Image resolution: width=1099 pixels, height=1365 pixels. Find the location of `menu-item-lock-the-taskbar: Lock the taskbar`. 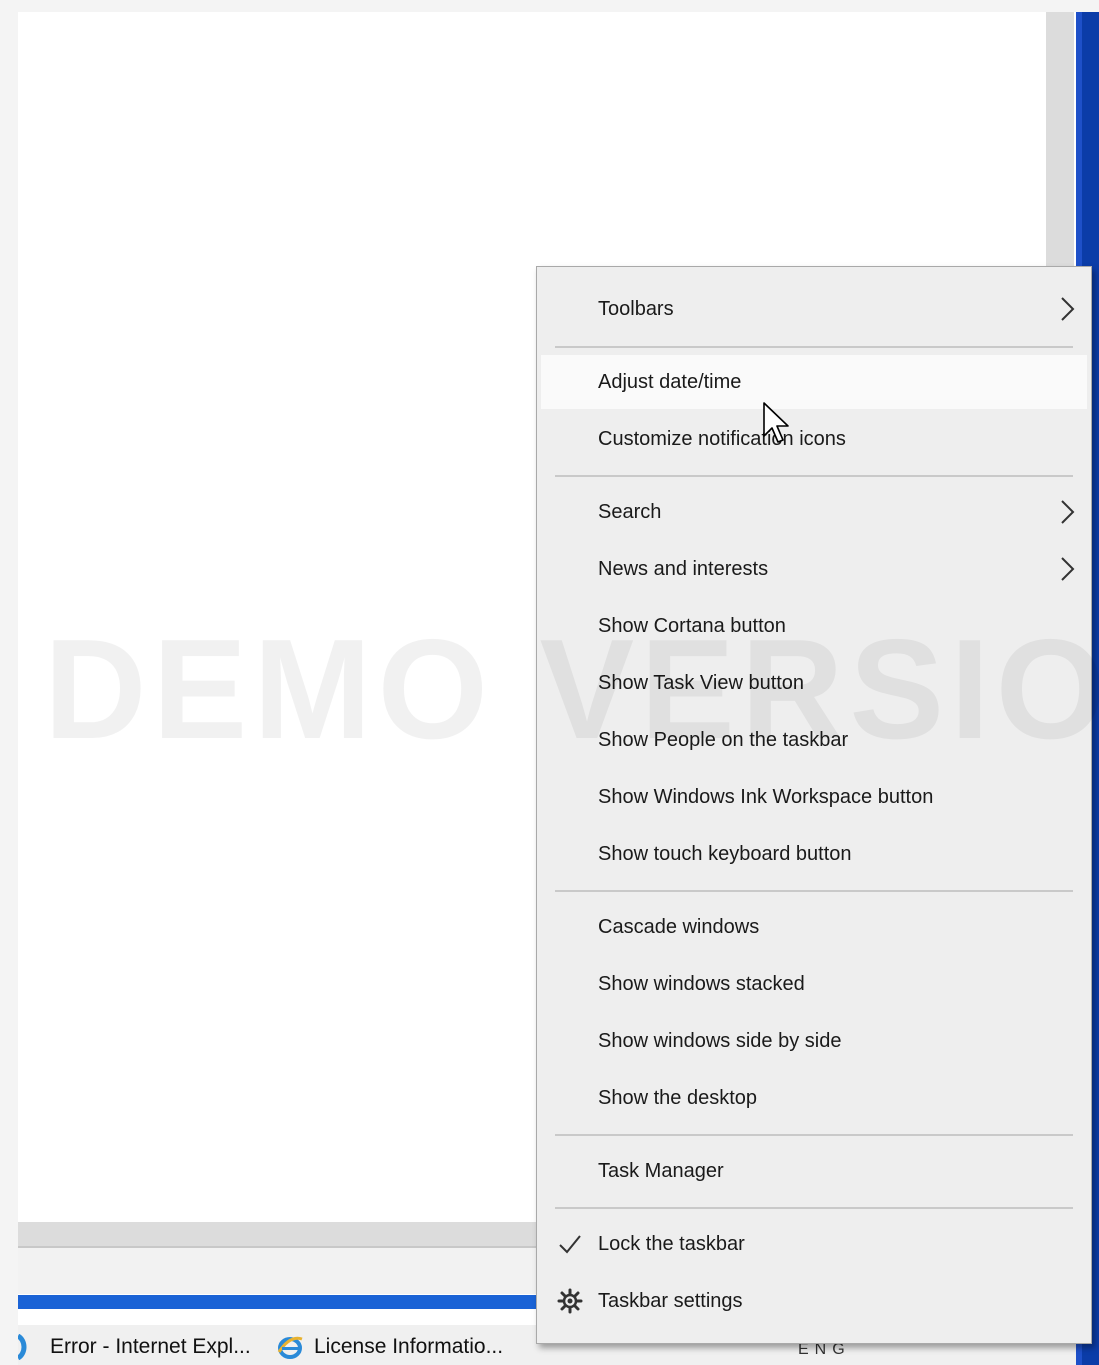

menu-item-lock-the-taskbar: Lock the taskbar is located at coordinates (814, 1244).